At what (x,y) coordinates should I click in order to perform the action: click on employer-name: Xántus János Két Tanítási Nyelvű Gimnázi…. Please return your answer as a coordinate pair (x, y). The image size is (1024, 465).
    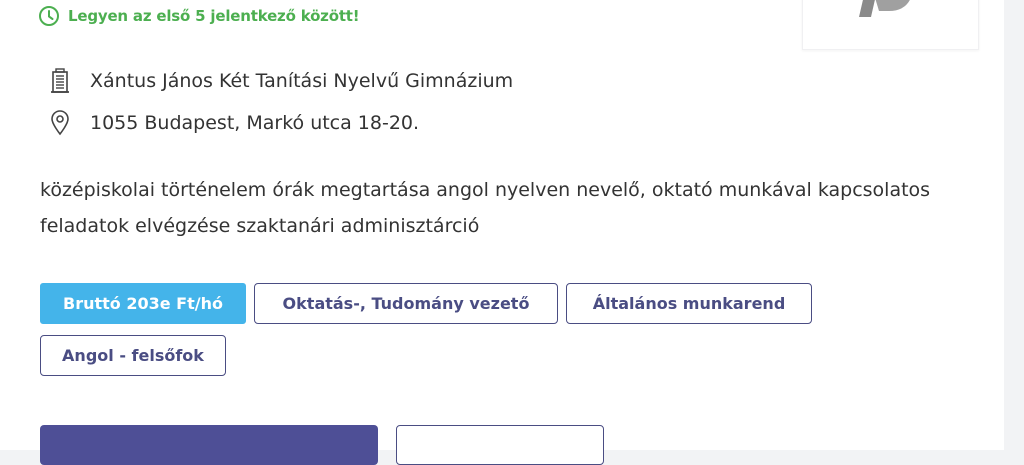
    Looking at the image, I should click on (301, 81).